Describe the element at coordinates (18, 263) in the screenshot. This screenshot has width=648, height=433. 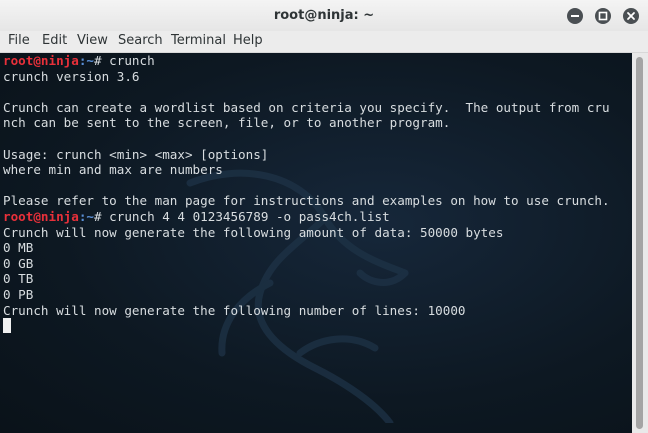
I see `output-line: 0 GB` at that location.